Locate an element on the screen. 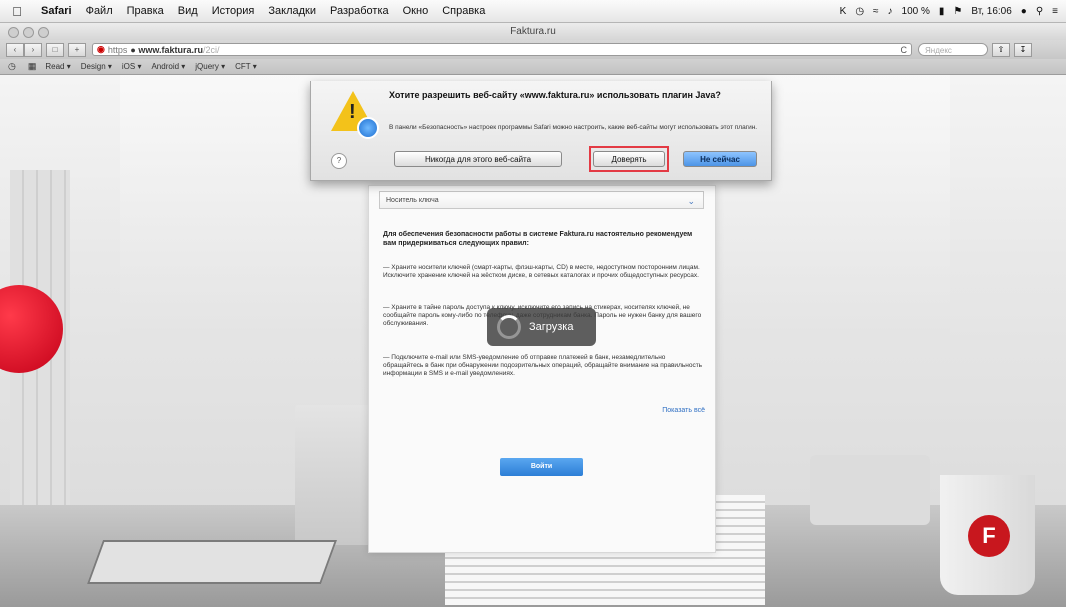 The image size is (1066, 607). forward-button: › is located at coordinates (33, 49).